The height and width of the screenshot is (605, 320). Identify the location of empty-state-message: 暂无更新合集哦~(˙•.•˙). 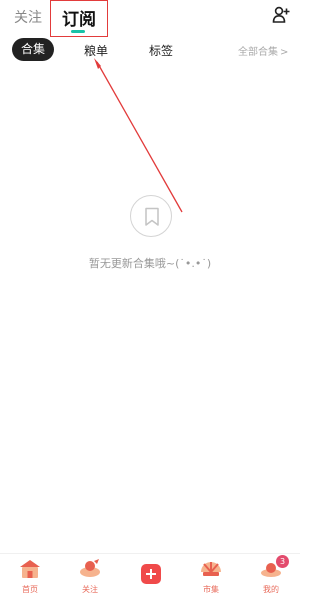
(150, 263).